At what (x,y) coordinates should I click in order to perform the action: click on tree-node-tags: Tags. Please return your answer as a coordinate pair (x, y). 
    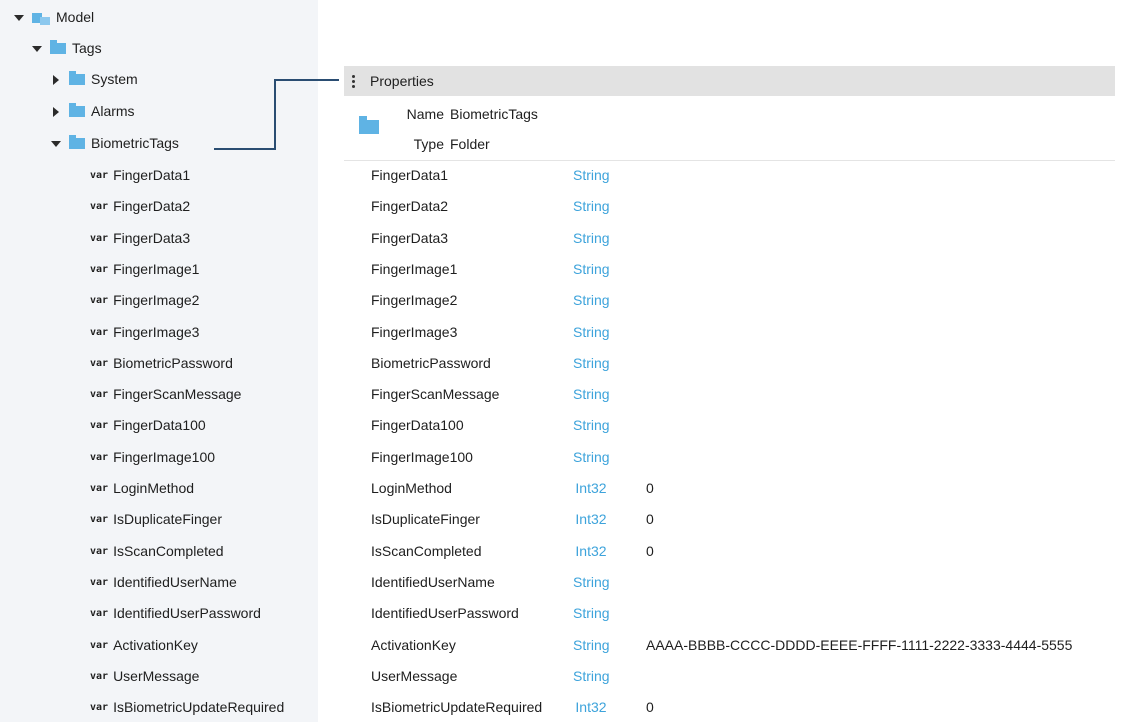
    Looking at the image, I should click on (67, 48).